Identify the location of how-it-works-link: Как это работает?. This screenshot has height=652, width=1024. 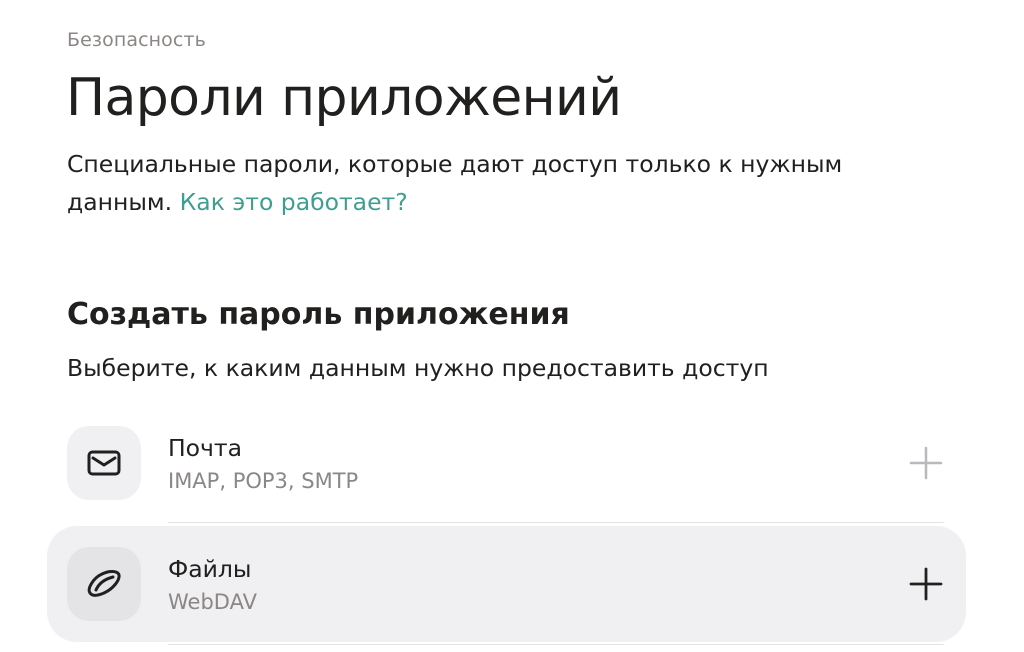
(294, 202).